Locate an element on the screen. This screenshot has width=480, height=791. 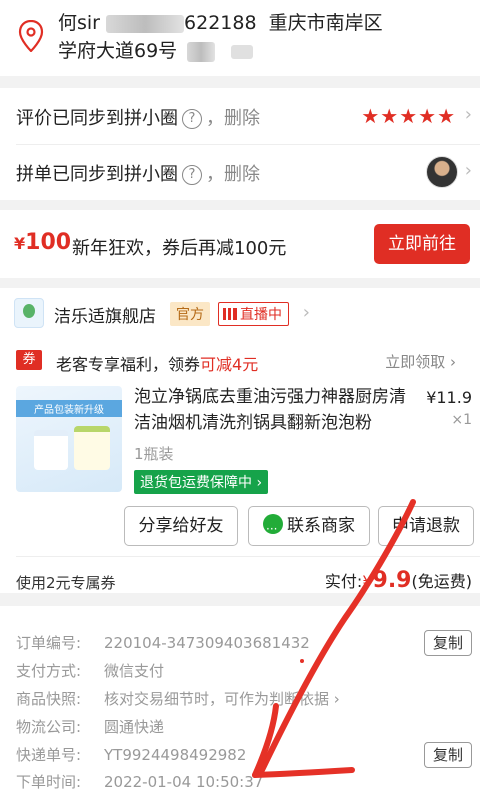
promo-banner: ¥100 新年狂欢，券后再减100元 立即前往 is located at coordinates (240, 244).